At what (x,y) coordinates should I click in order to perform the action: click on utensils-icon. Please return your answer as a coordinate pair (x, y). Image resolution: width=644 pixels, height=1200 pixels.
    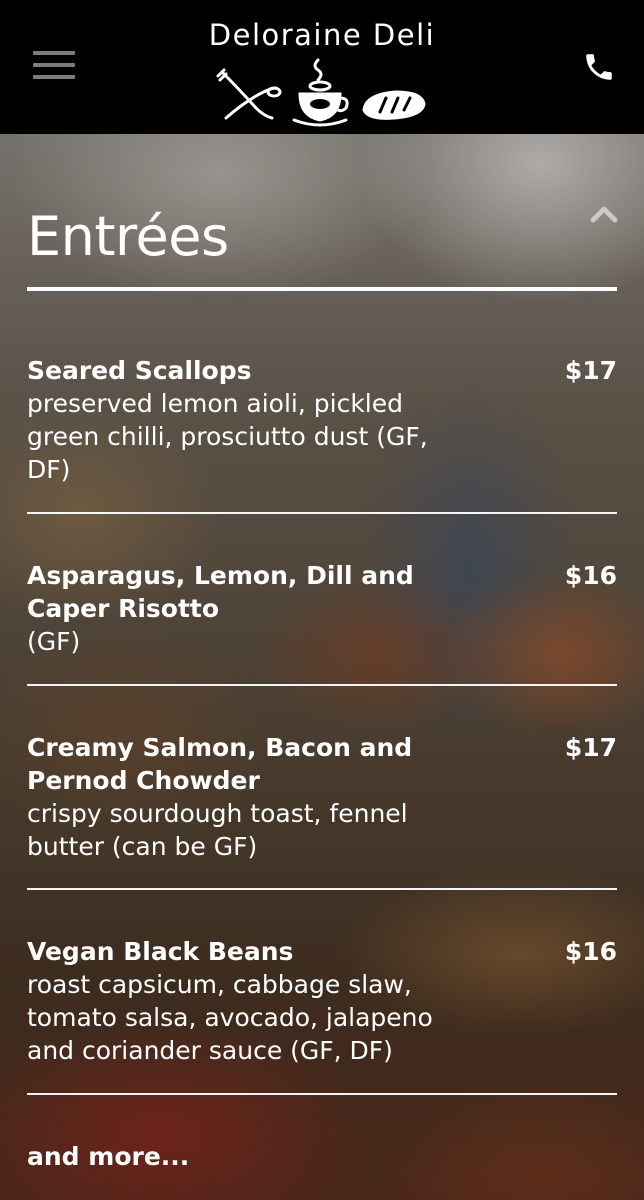
    Looking at the image, I should click on (249, 94).